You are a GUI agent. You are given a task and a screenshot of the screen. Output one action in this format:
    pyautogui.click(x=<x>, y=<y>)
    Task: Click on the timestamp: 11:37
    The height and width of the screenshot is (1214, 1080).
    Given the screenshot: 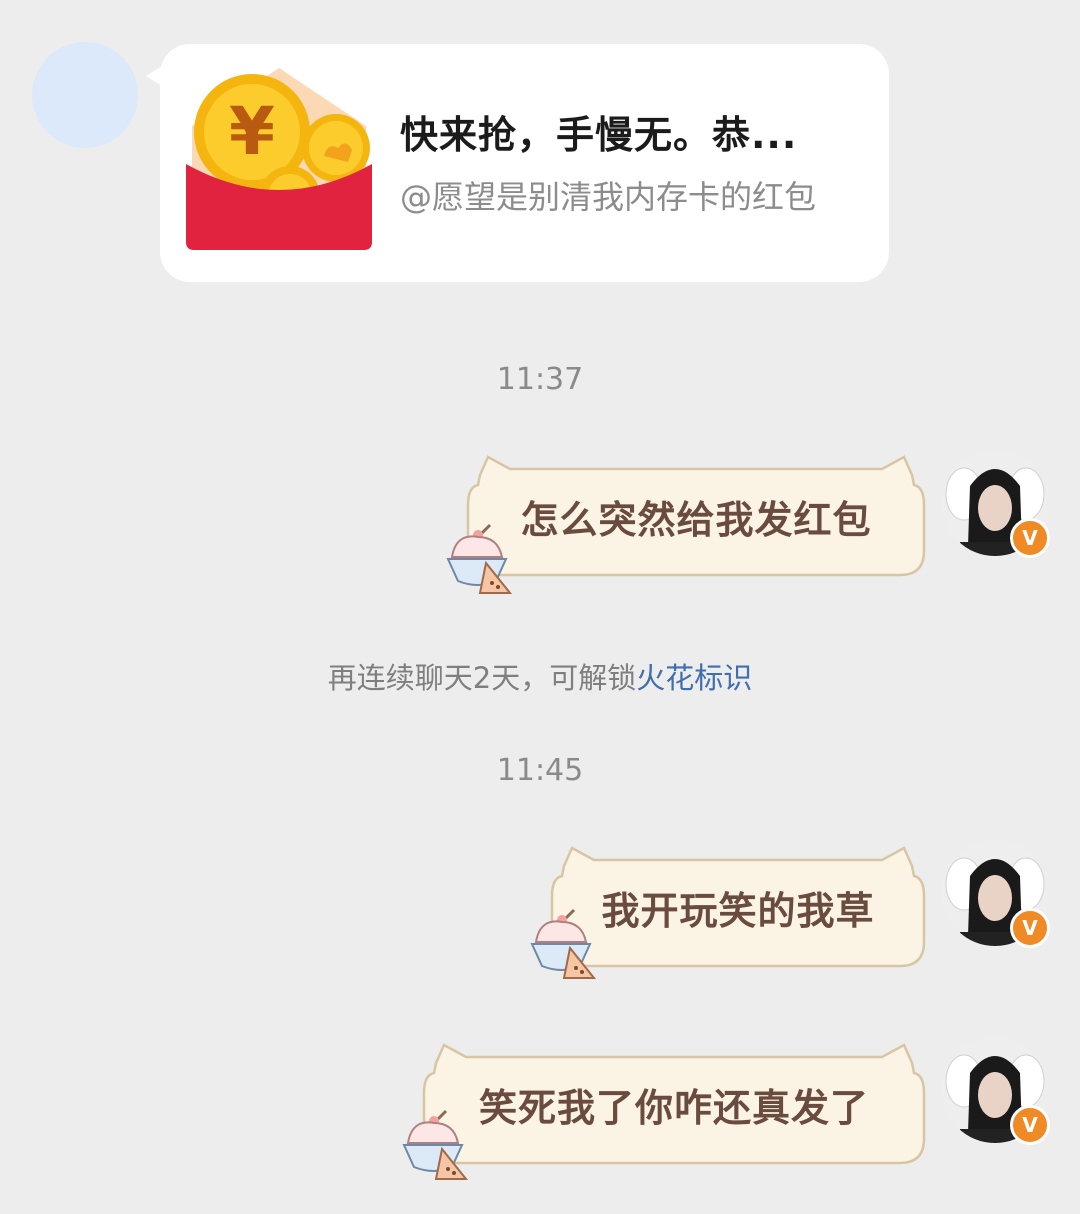 What is the action you would take?
    pyautogui.click(x=540, y=379)
    